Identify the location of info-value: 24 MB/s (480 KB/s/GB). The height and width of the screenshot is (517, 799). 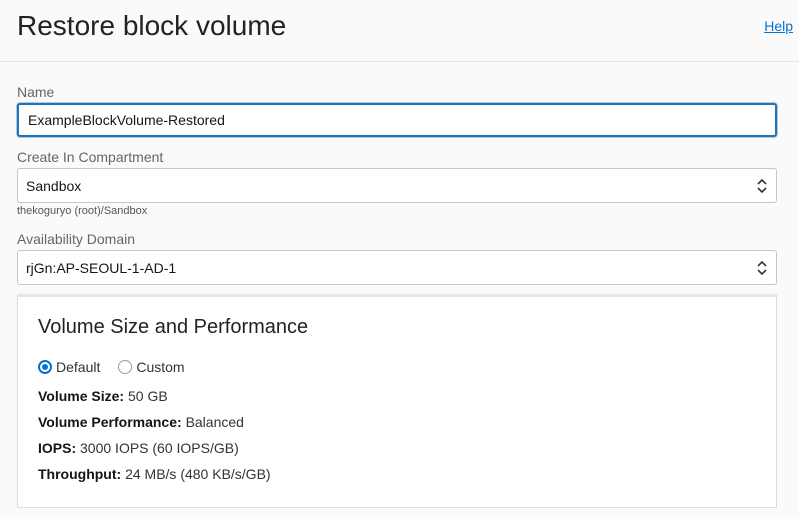
(198, 474).